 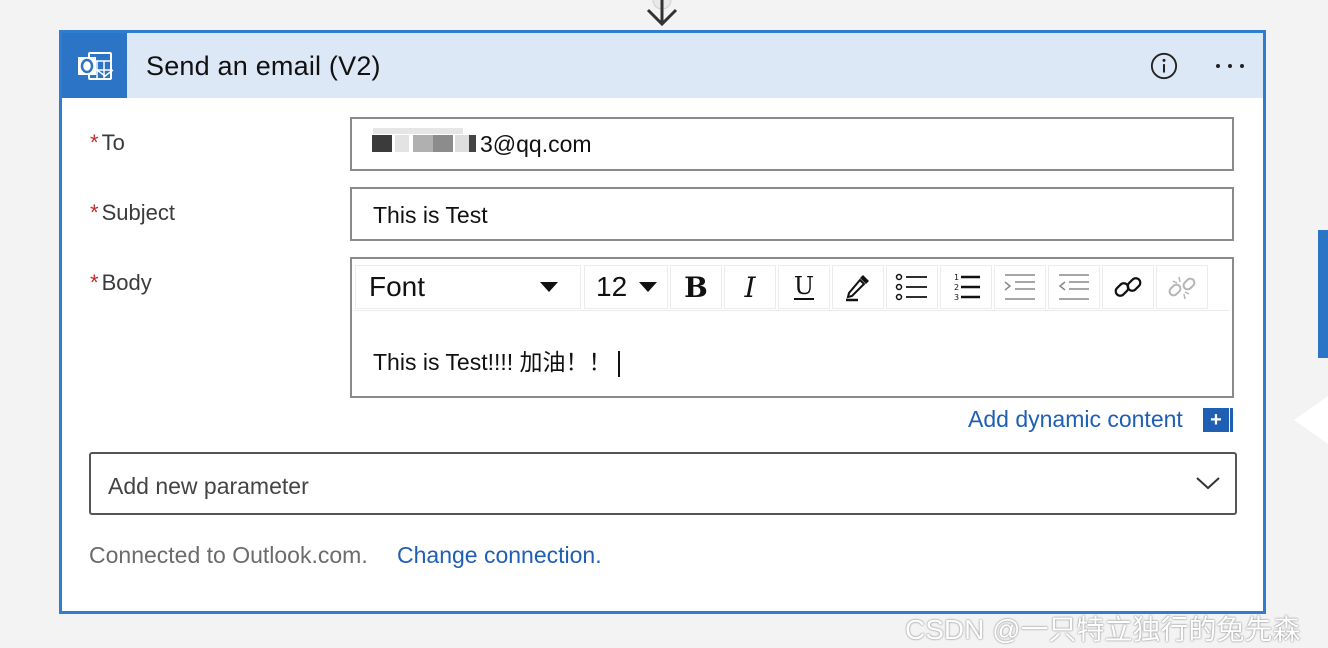 What do you see at coordinates (1311, 420) in the screenshot?
I see `side-panel-pointer` at bounding box center [1311, 420].